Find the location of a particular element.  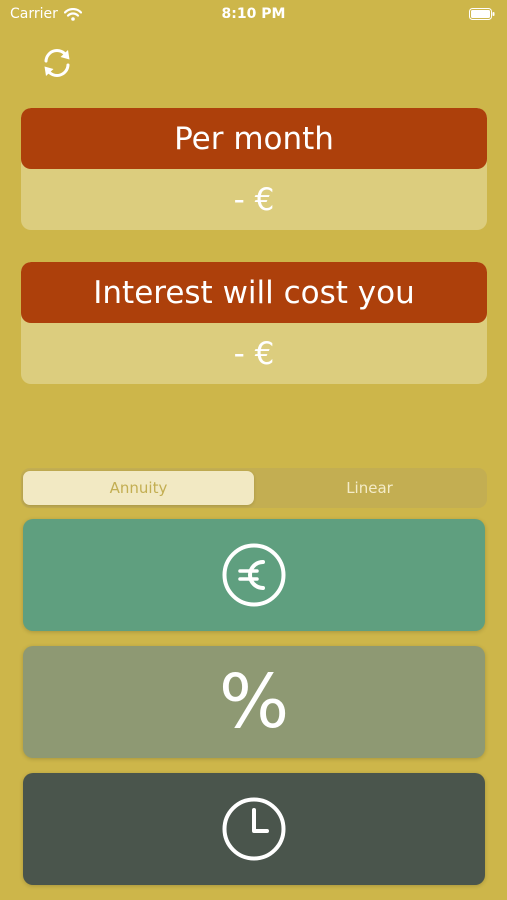

interest-rate-button: % is located at coordinates (254, 702).